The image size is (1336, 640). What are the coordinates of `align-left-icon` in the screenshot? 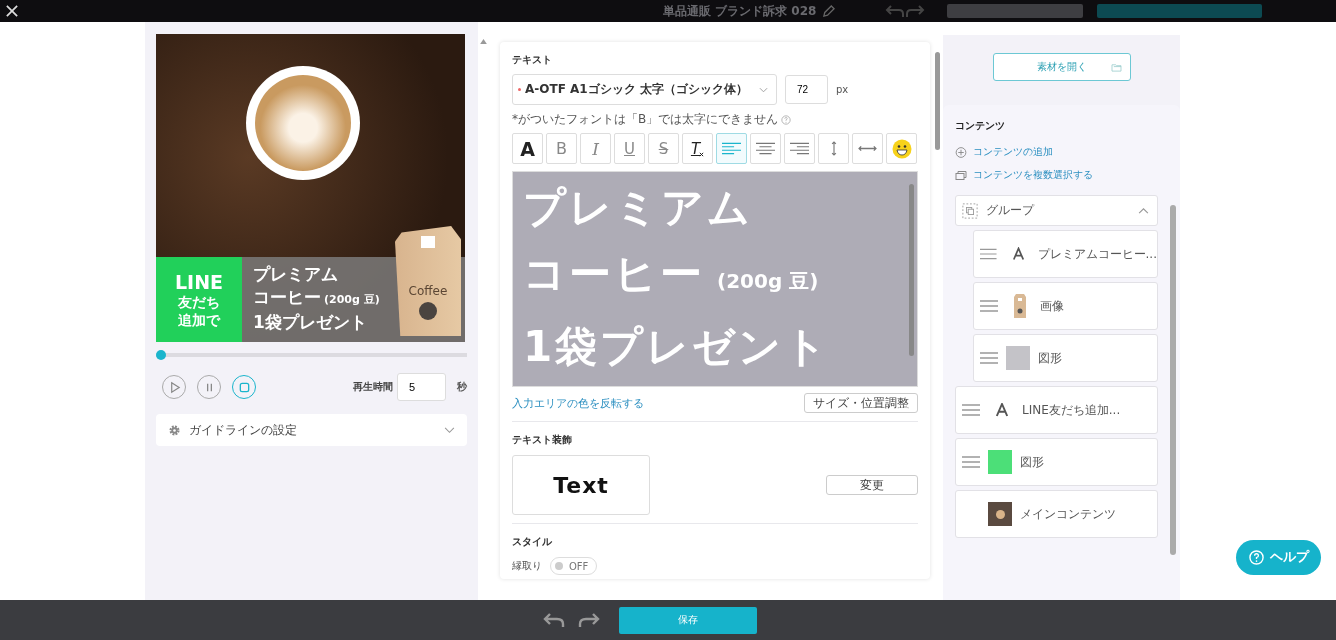 It's located at (731, 148).